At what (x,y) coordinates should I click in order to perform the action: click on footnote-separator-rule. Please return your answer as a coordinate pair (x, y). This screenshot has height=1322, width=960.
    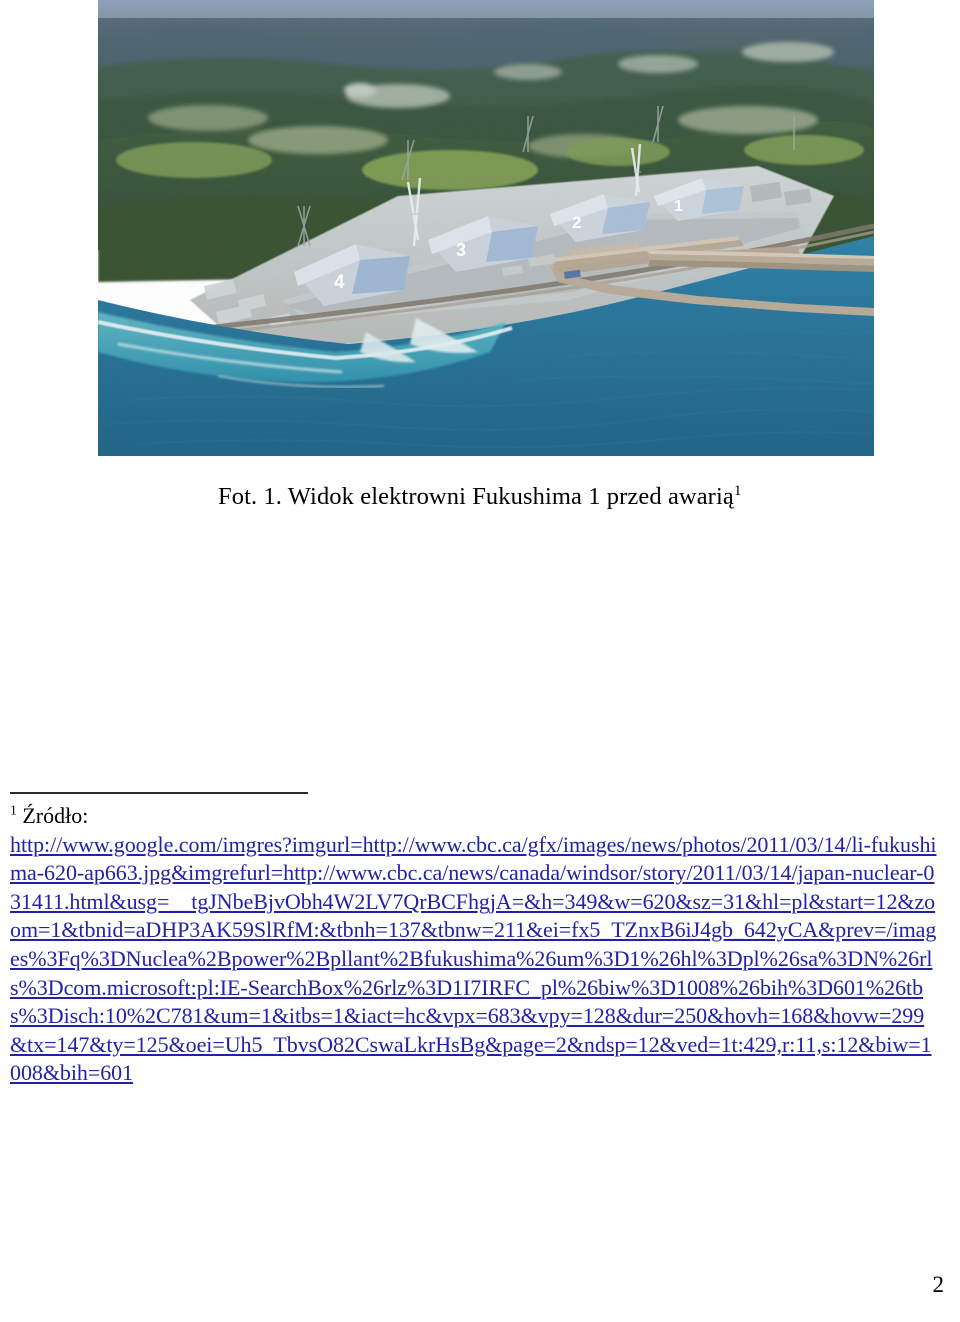
    Looking at the image, I should click on (159, 793).